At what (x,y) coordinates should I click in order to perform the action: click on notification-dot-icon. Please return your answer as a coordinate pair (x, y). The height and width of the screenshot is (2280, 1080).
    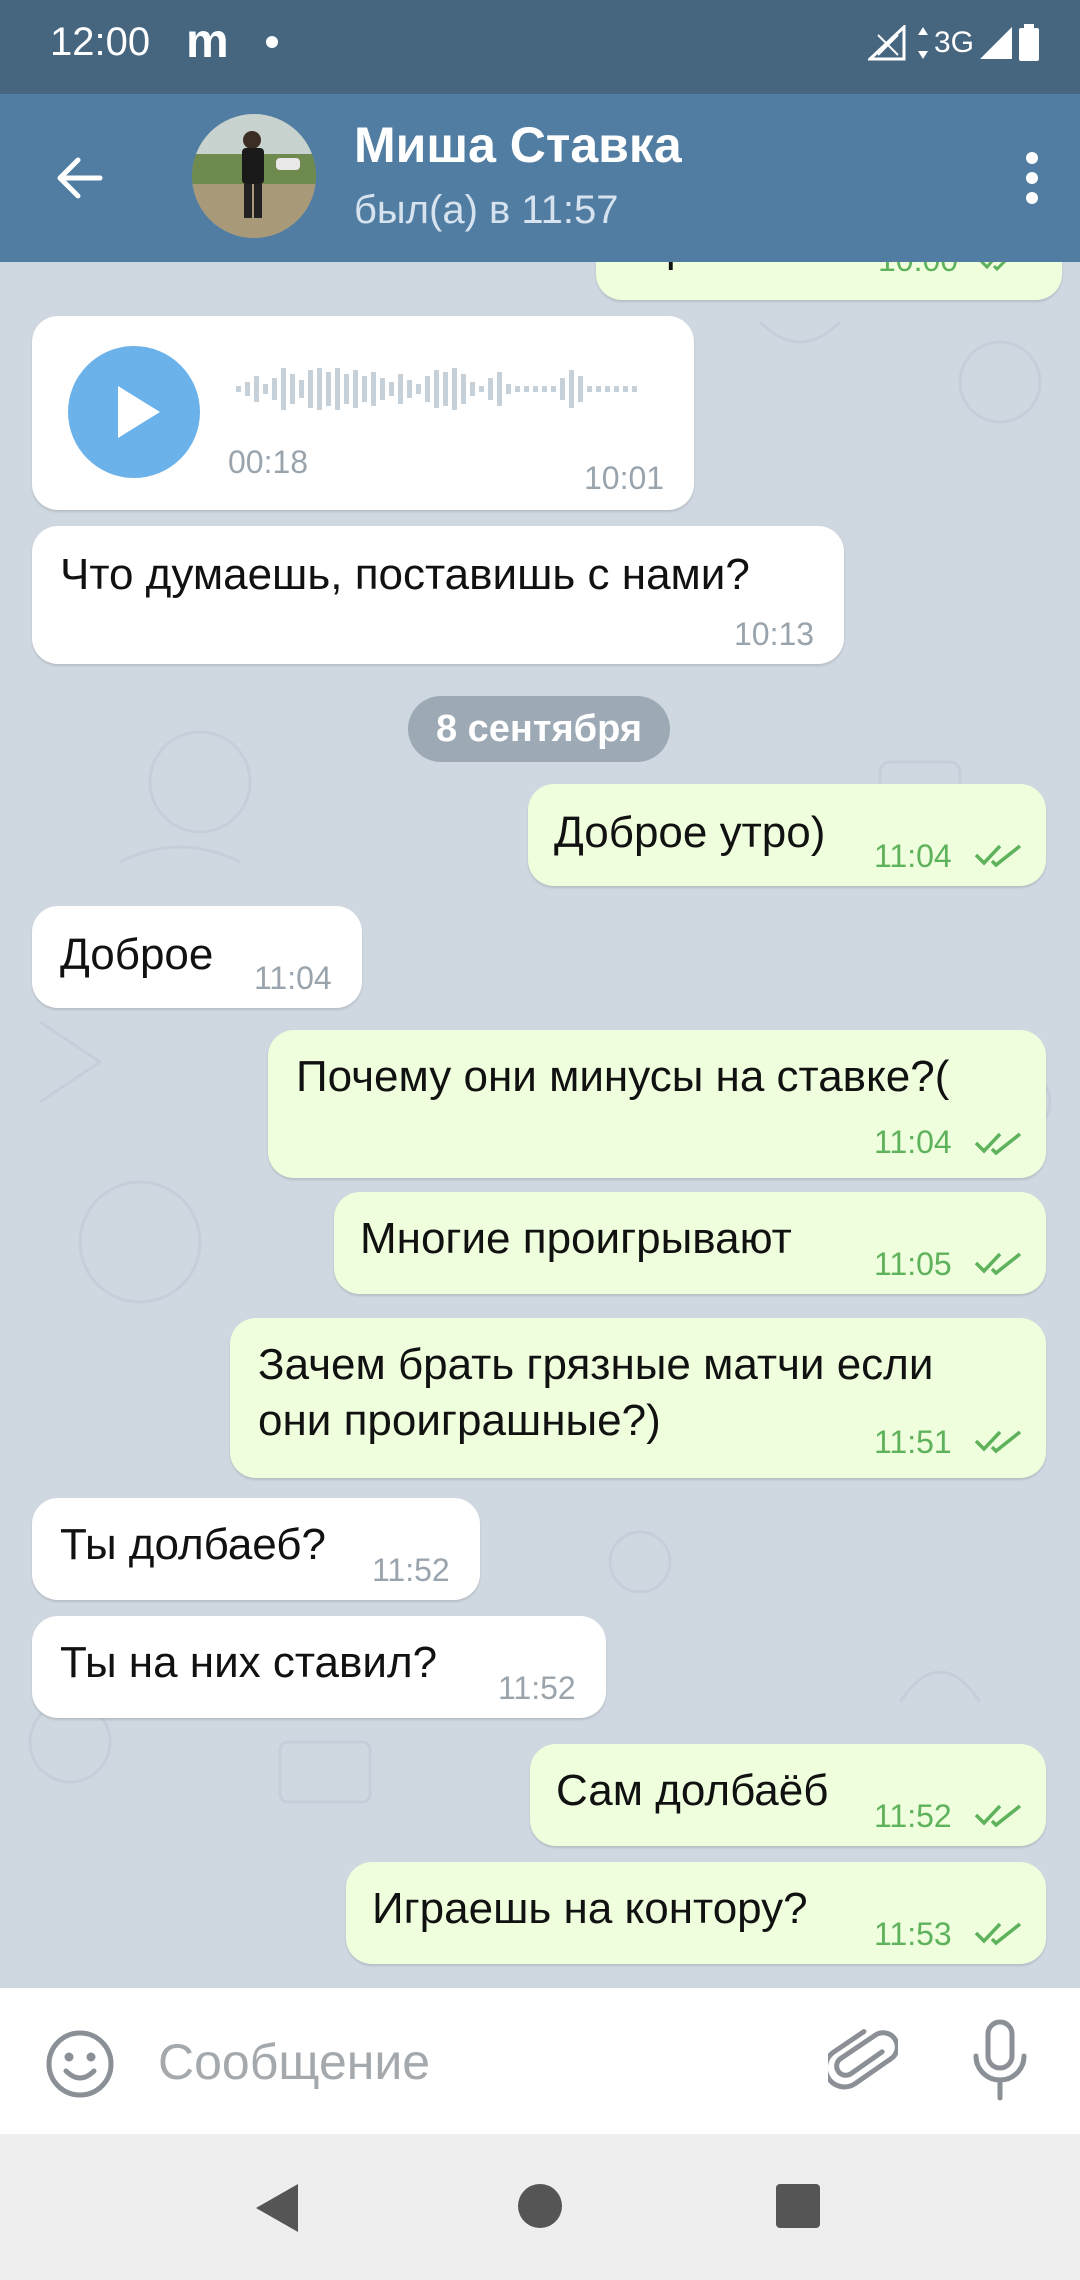
    Looking at the image, I should click on (272, 42).